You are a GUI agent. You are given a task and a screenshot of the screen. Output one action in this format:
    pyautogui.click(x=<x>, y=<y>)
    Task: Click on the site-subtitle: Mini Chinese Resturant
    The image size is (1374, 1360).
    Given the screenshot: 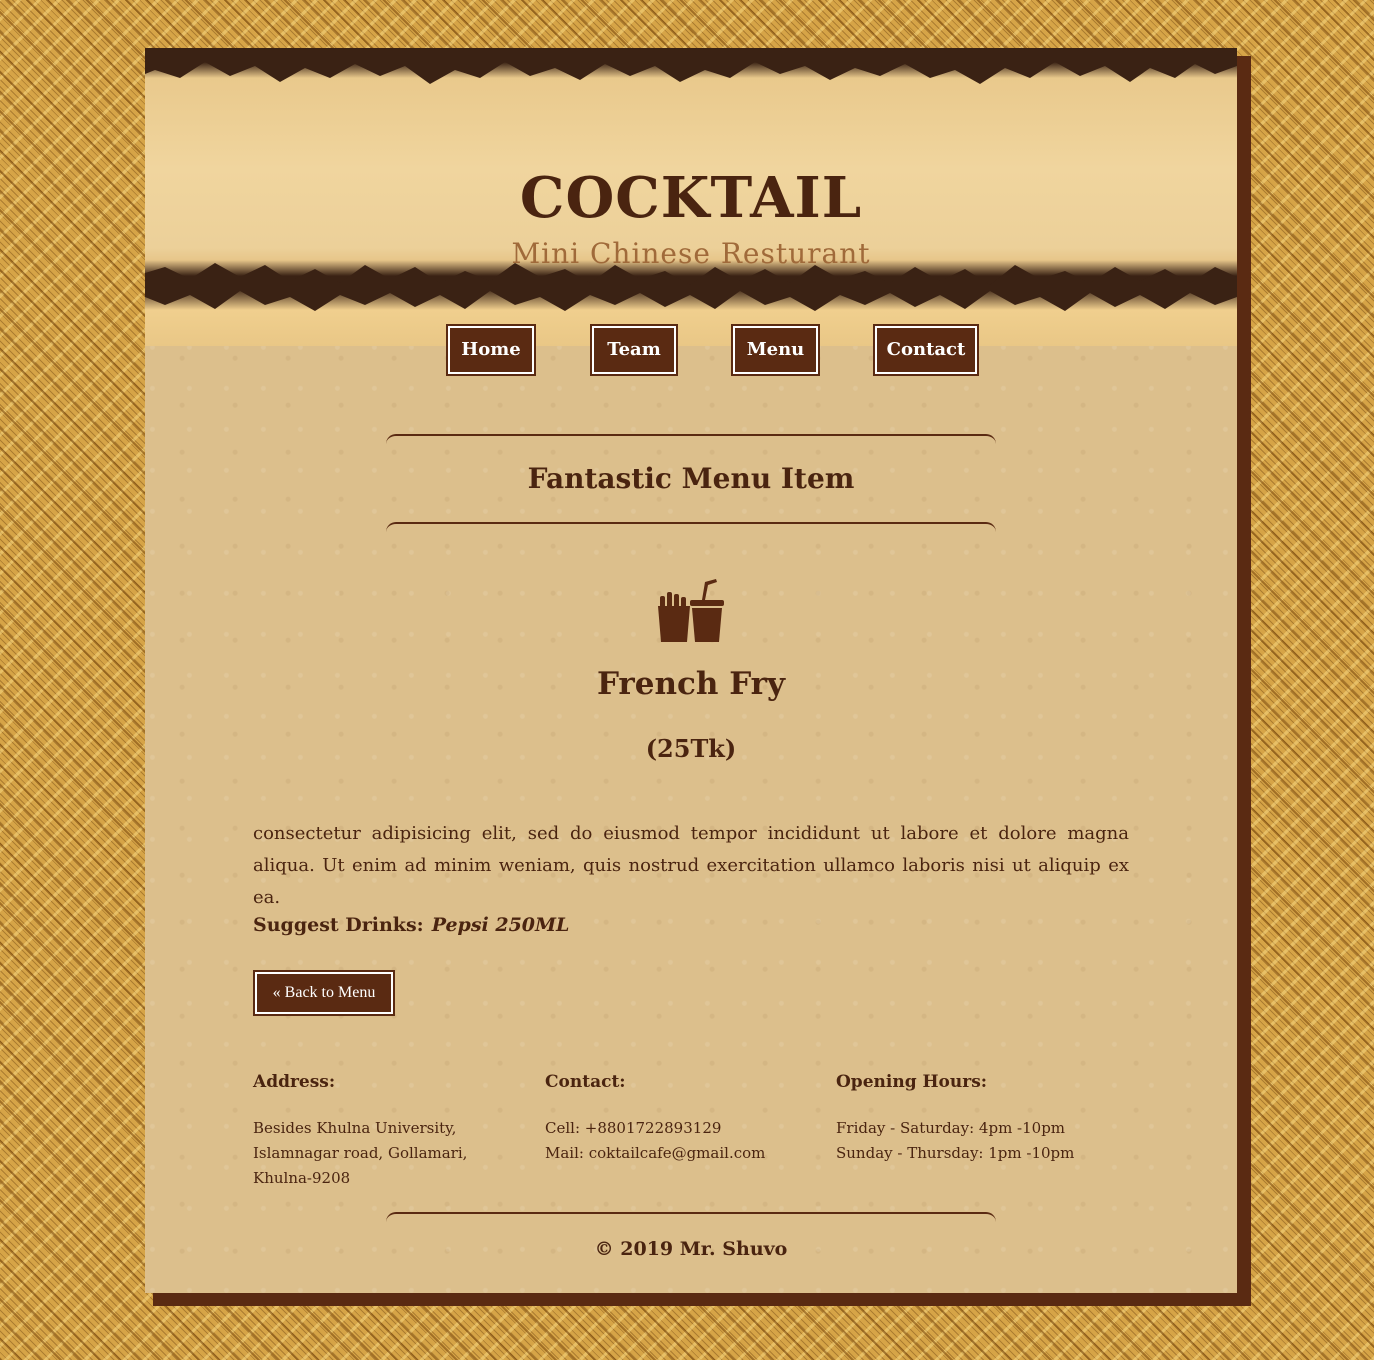 What is the action you would take?
    pyautogui.click(x=691, y=253)
    